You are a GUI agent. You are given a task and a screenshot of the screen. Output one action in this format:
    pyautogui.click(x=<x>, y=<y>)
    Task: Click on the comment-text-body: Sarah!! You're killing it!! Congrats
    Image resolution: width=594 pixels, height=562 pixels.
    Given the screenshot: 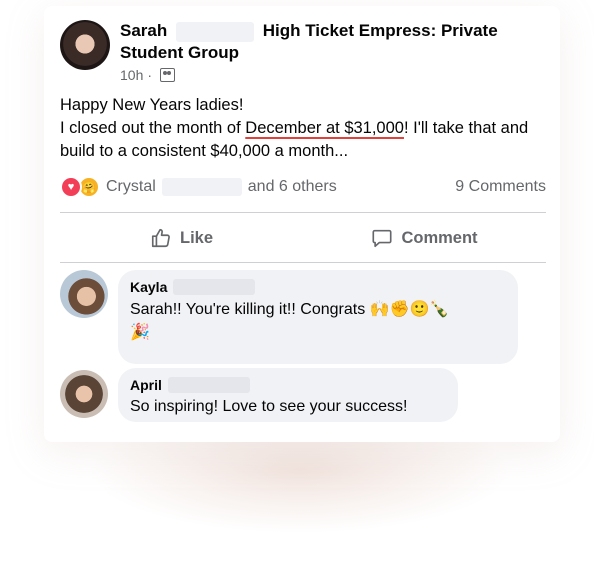 What is the action you would take?
    pyautogui.click(x=248, y=309)
    